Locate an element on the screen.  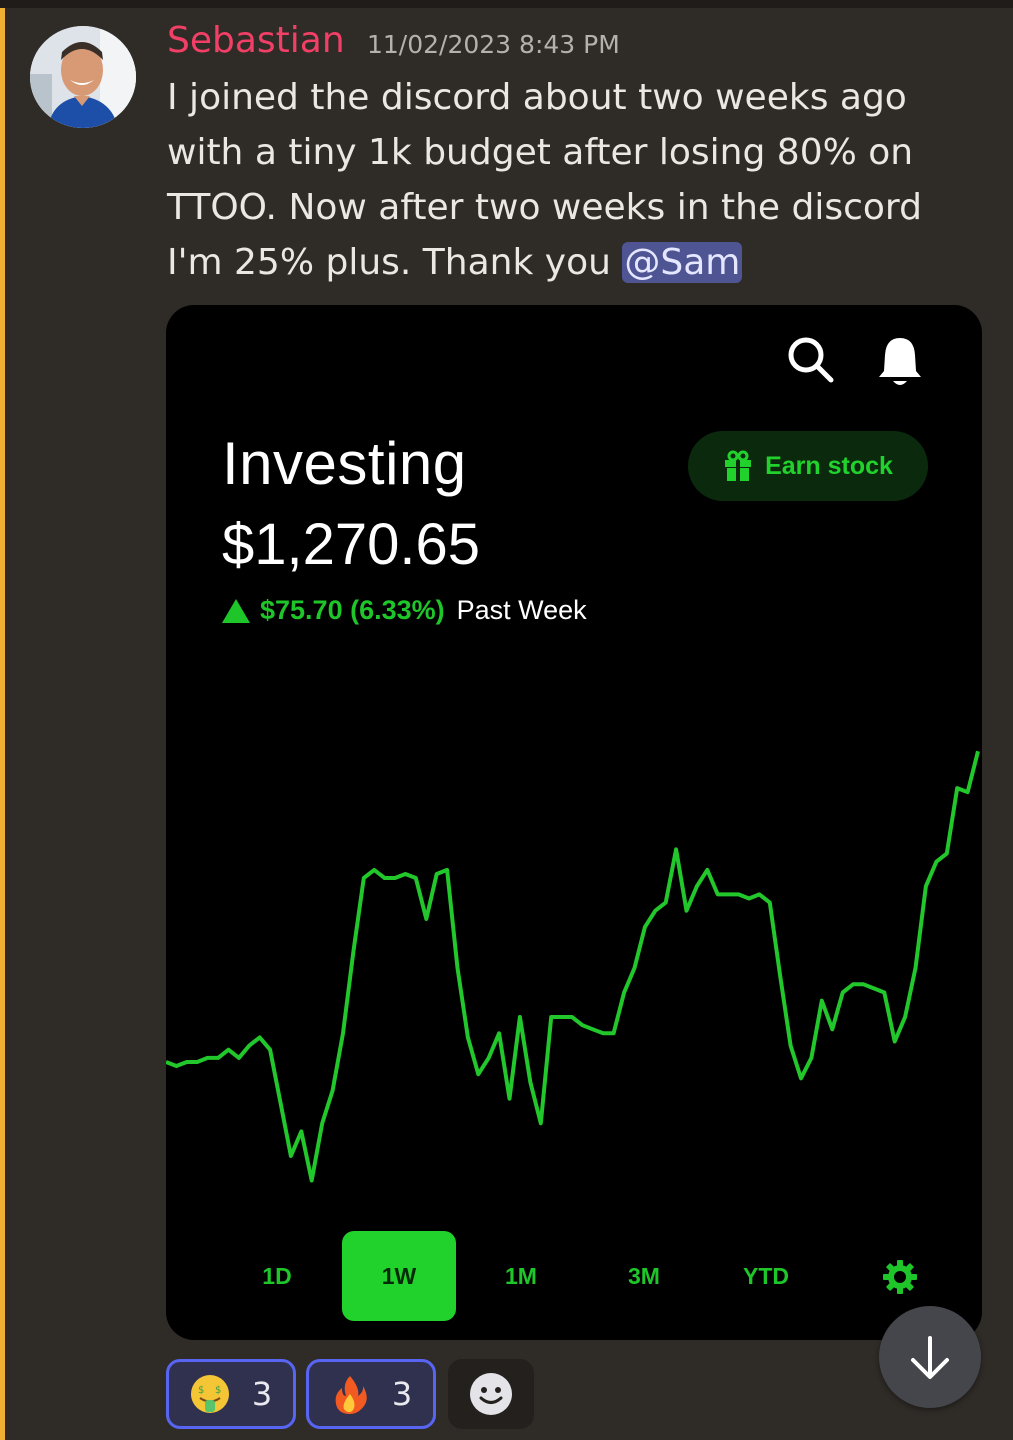
earn-stock-button: Earn stock is located at coordinates (808, 466).